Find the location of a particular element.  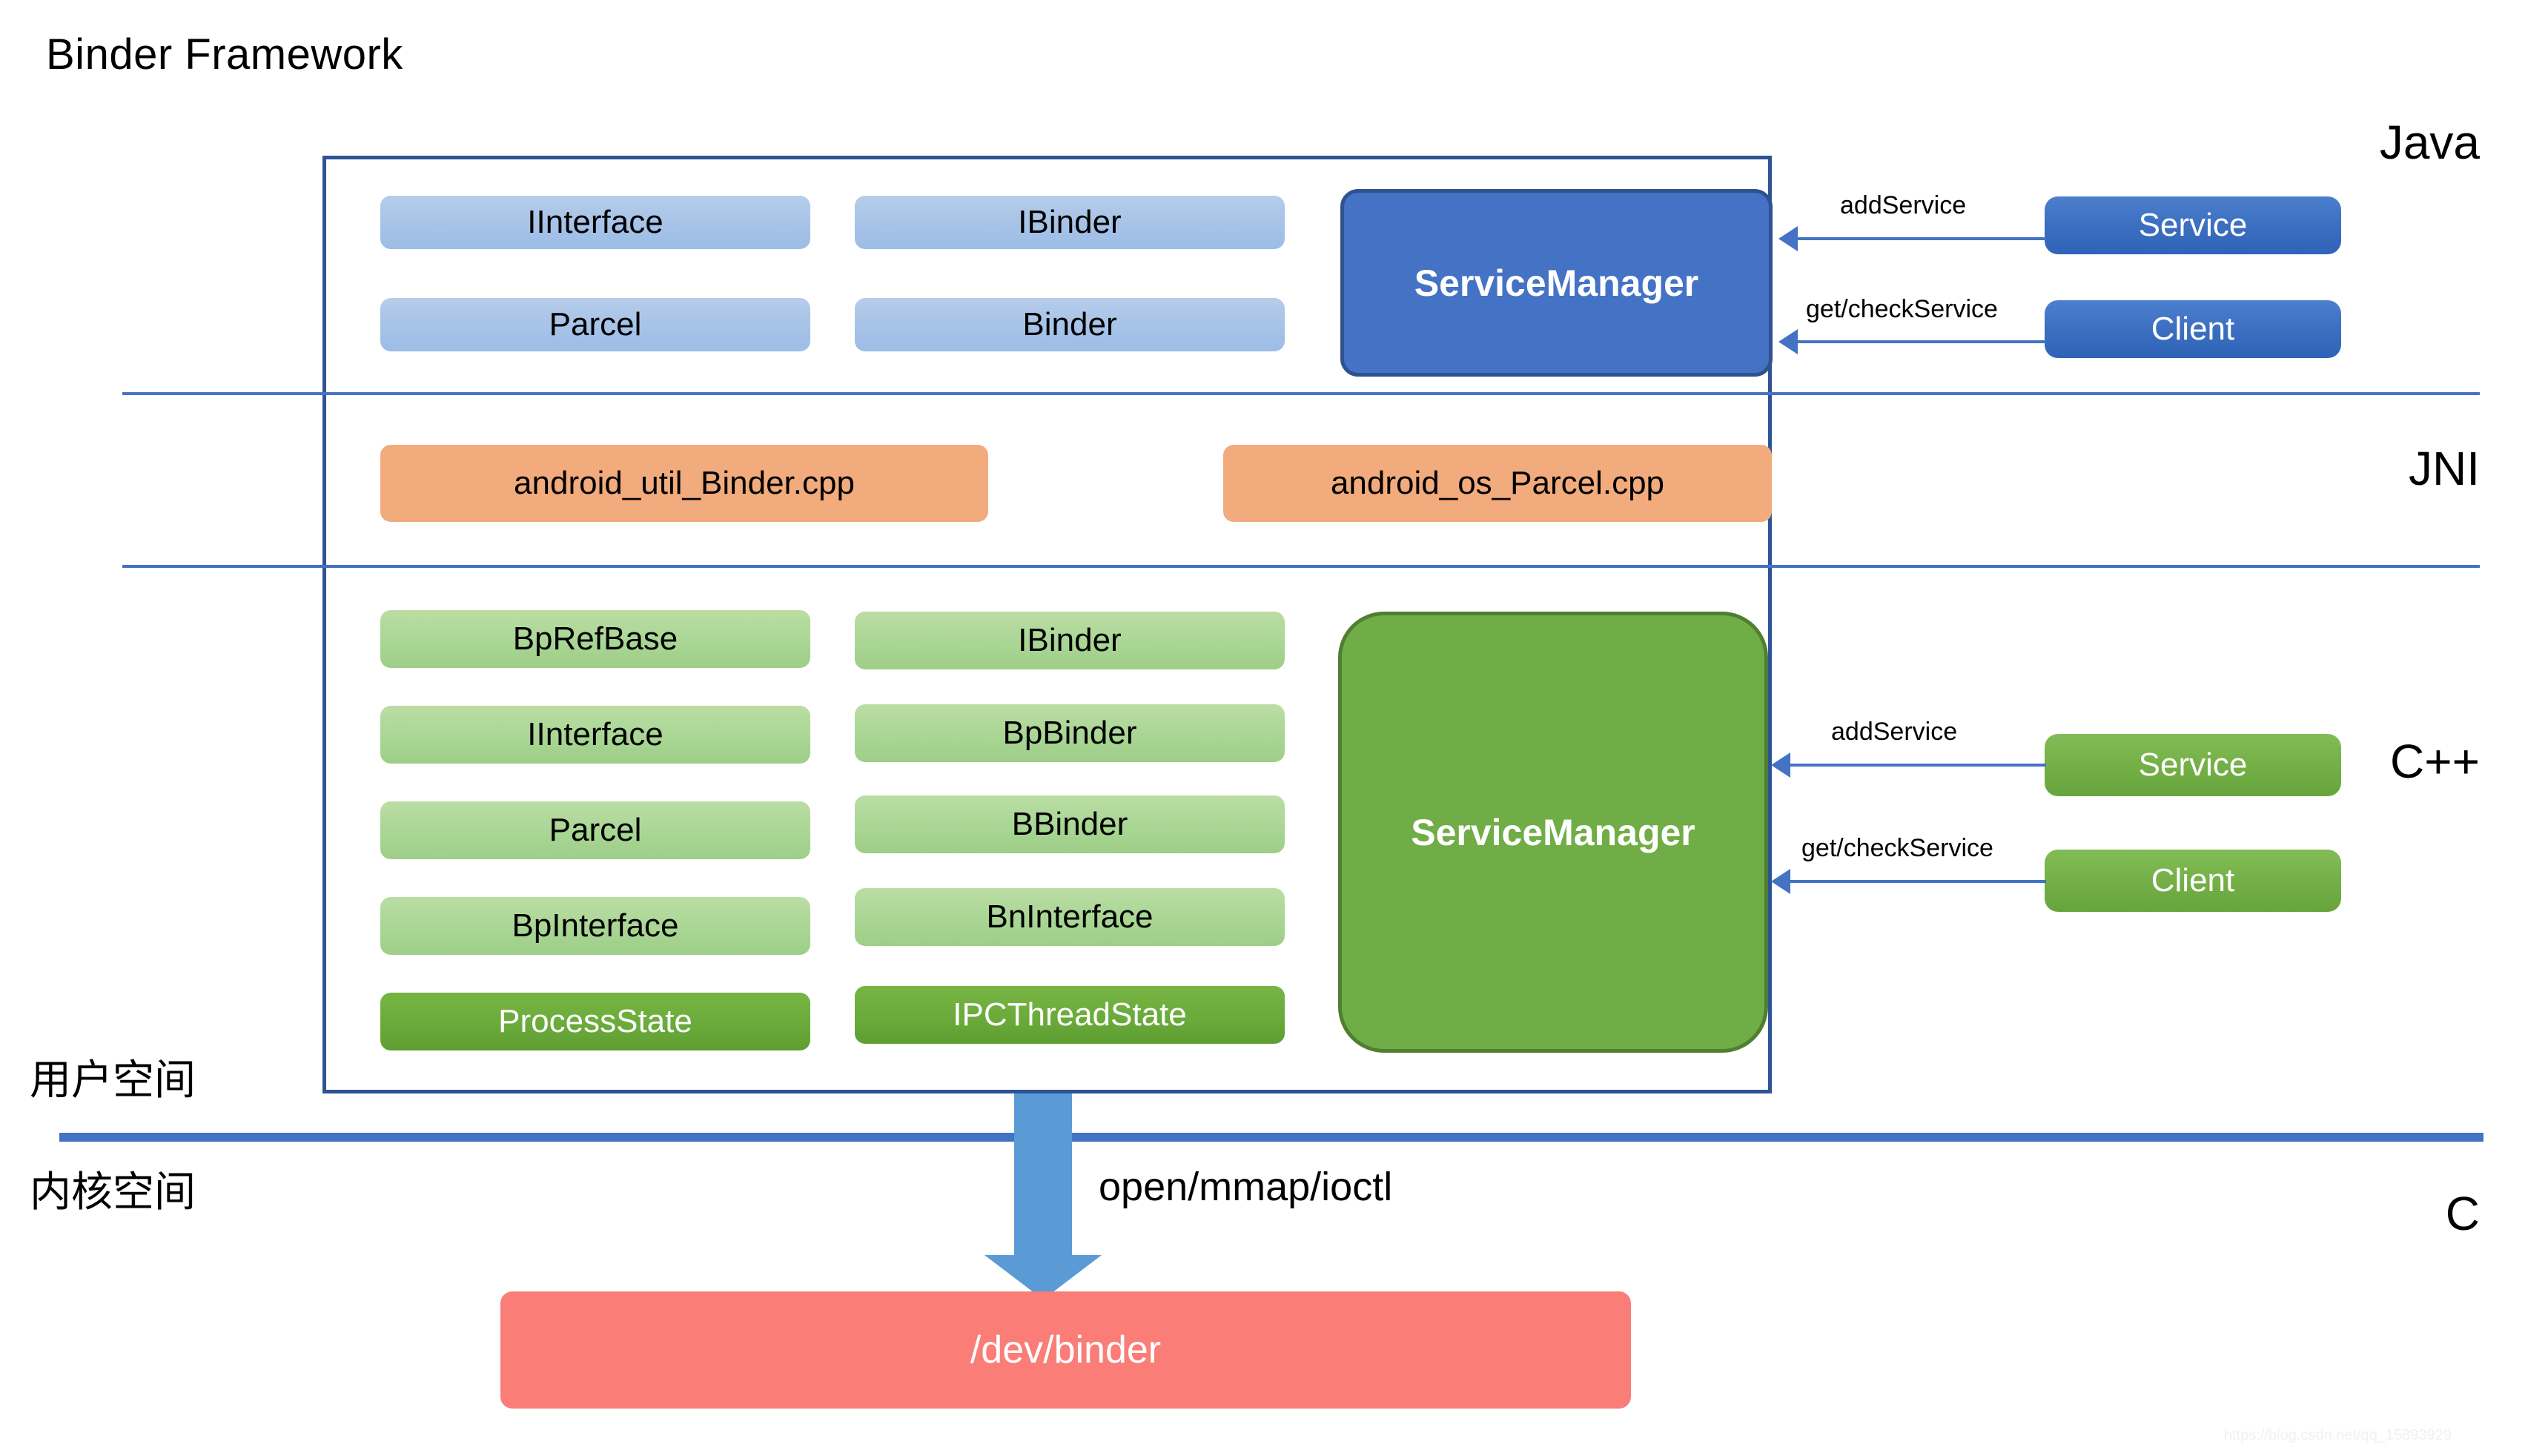

cpp-actor-service: Service is located at coordinates (2193, 765).